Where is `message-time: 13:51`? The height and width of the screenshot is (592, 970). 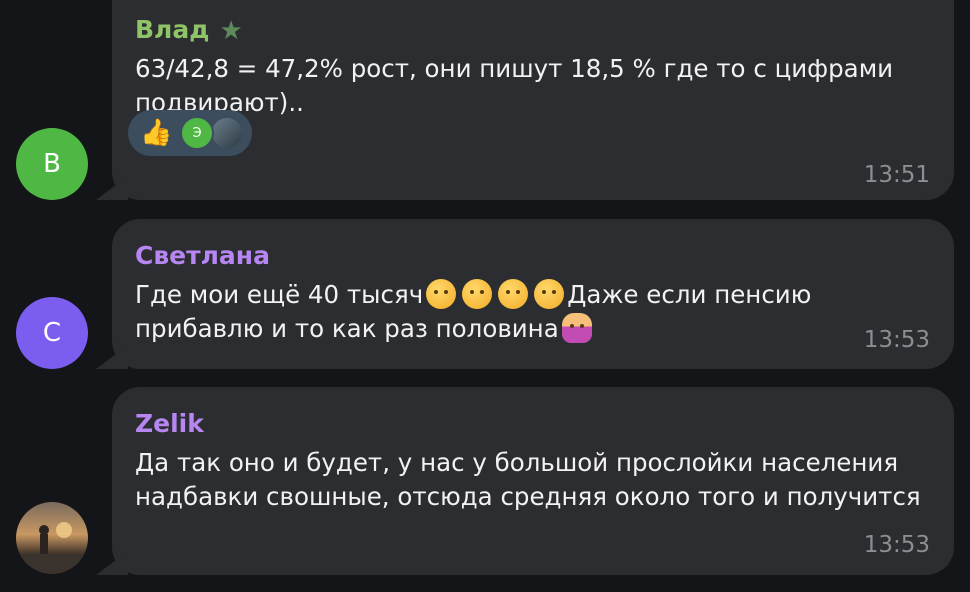 message-time: 13:51 is located at coordinates (896, 175).